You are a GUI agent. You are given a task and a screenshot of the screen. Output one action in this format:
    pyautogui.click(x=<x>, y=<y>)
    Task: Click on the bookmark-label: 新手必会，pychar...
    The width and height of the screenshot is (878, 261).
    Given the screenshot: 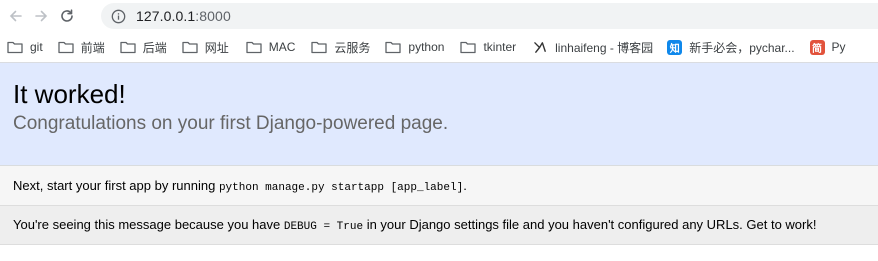 What is the action you would take?
    pyautogui.click(x=742, y=47)
    